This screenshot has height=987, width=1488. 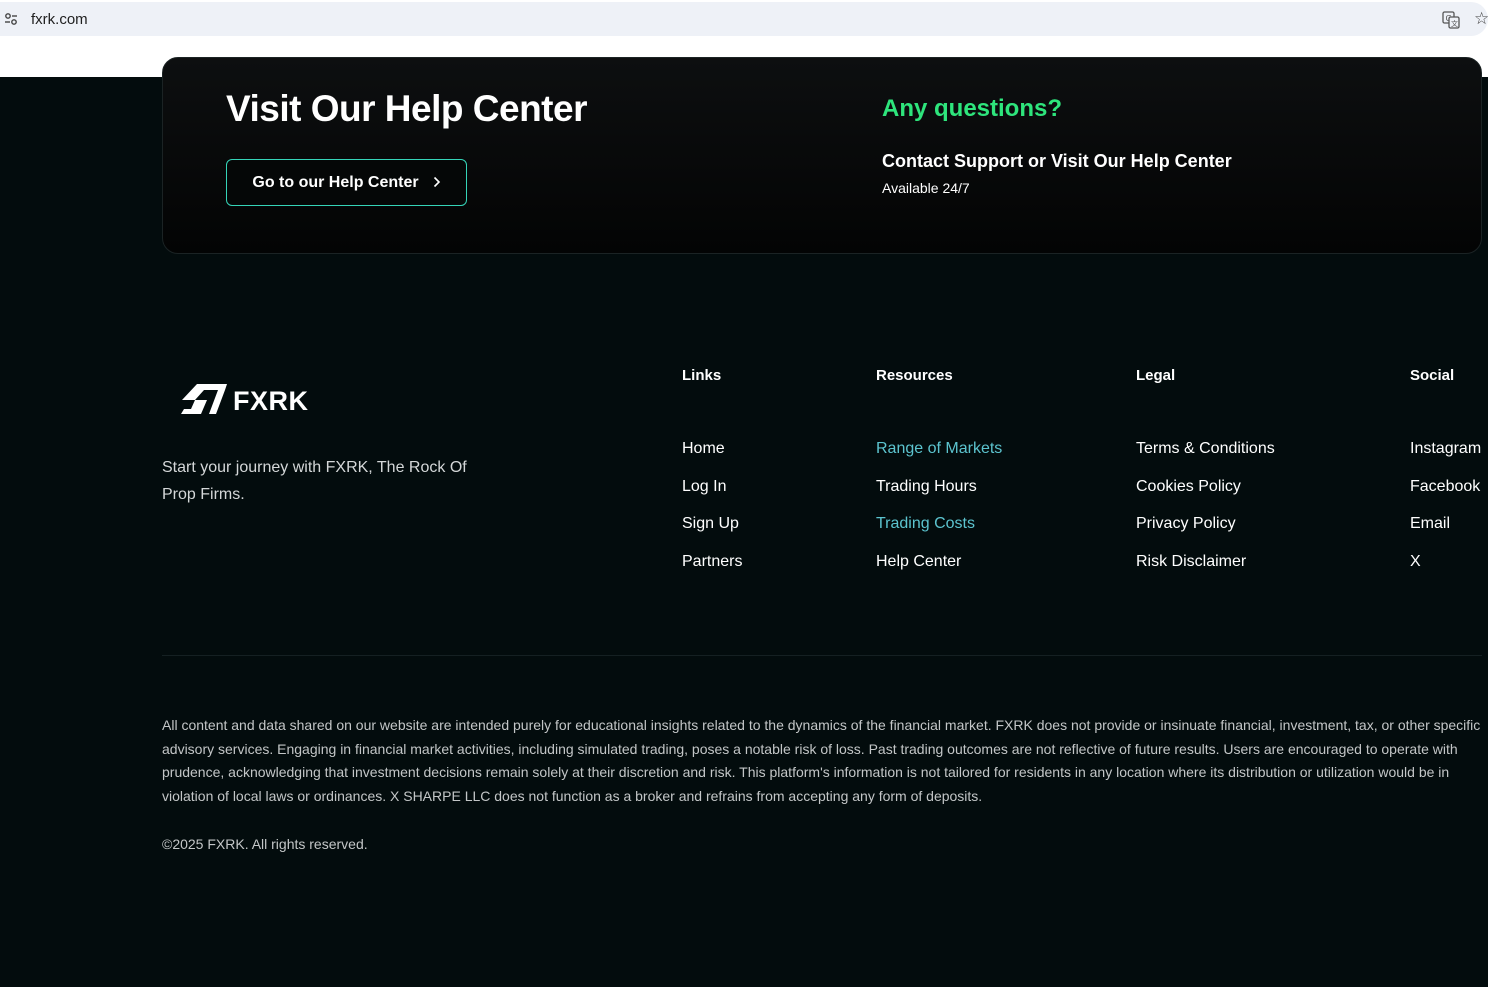 I want to click on help-center-button-label: Go to our Help Center, so click(x=335, y=182).